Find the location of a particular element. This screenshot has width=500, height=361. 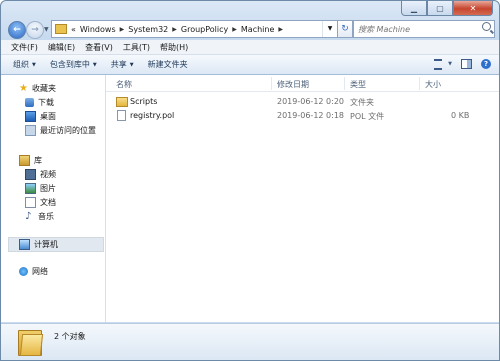

nav-label: 视频 is located at coordinates (48, 174).